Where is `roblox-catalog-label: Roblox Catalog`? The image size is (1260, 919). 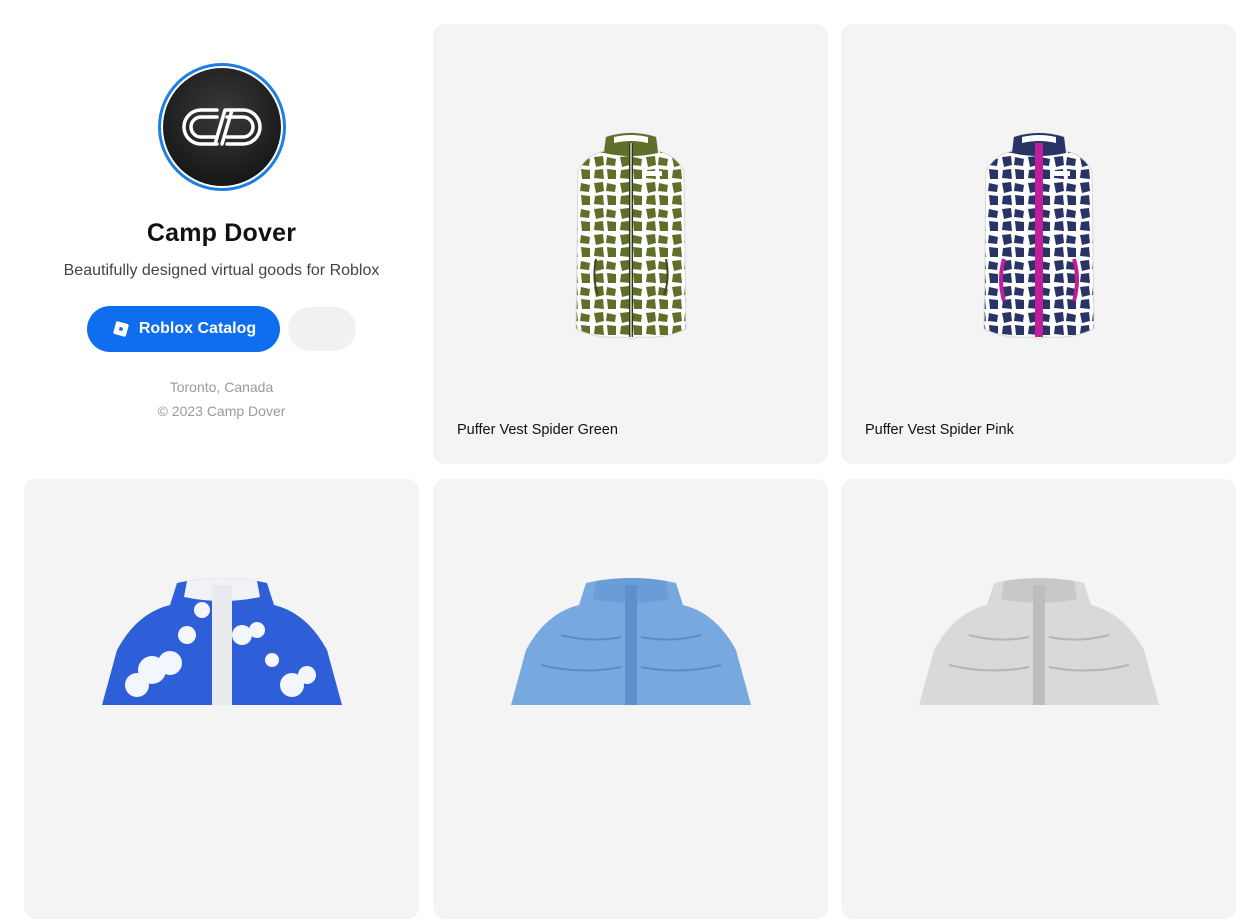 roblox-catalog-label: Roblox Catalog is located at coordinates (197, 328).